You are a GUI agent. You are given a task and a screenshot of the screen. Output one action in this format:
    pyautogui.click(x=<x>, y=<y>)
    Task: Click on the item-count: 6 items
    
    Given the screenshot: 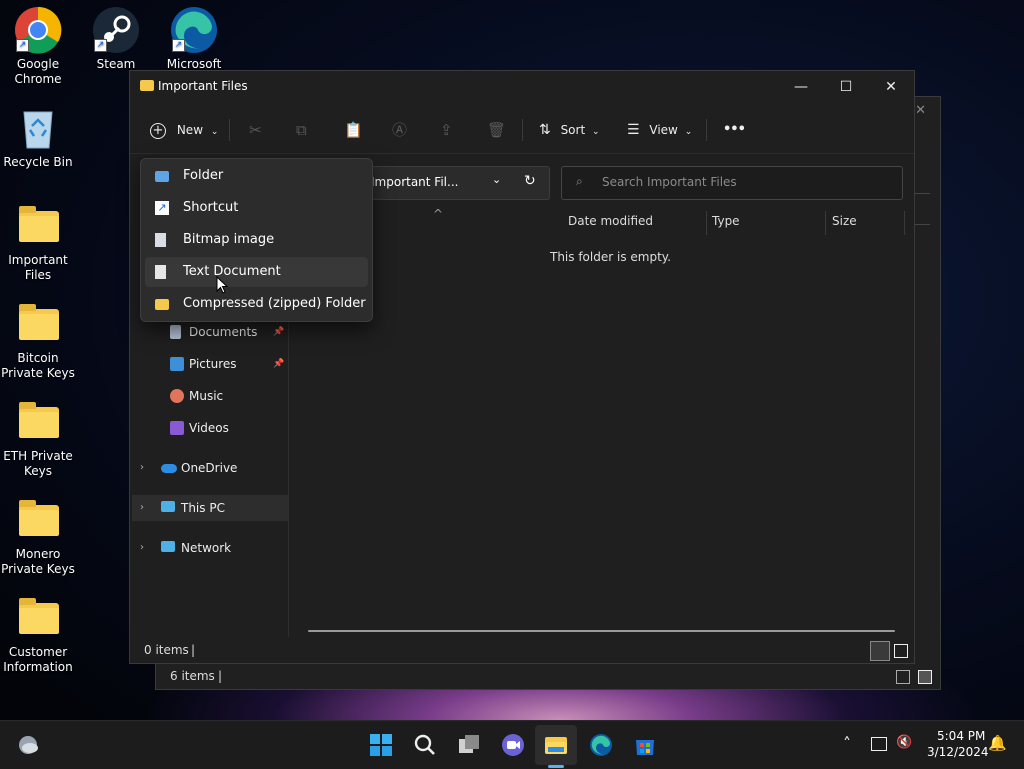 What is the action you would take?
    pyautogui.click(x=192, y=676)
    